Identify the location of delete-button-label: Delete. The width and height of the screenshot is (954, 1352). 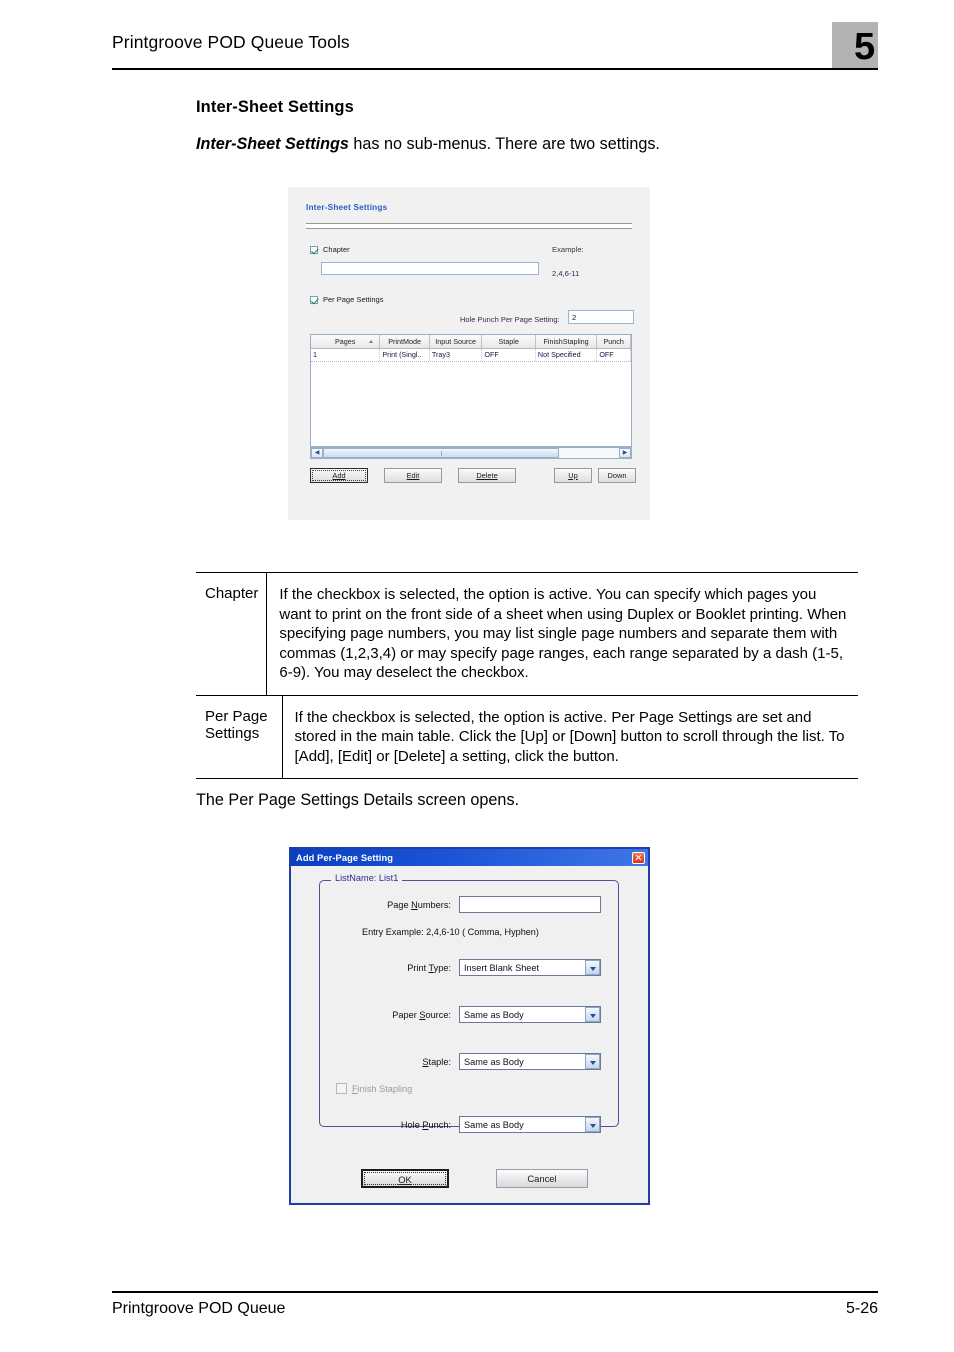
(487, 475).